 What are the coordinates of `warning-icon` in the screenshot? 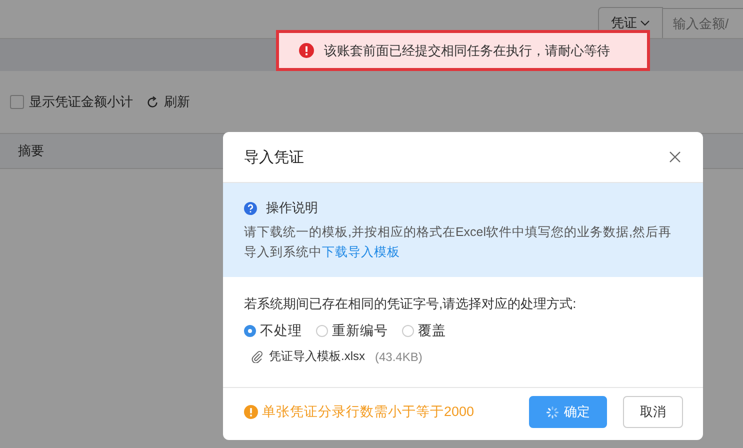 It's located at (251, 412).